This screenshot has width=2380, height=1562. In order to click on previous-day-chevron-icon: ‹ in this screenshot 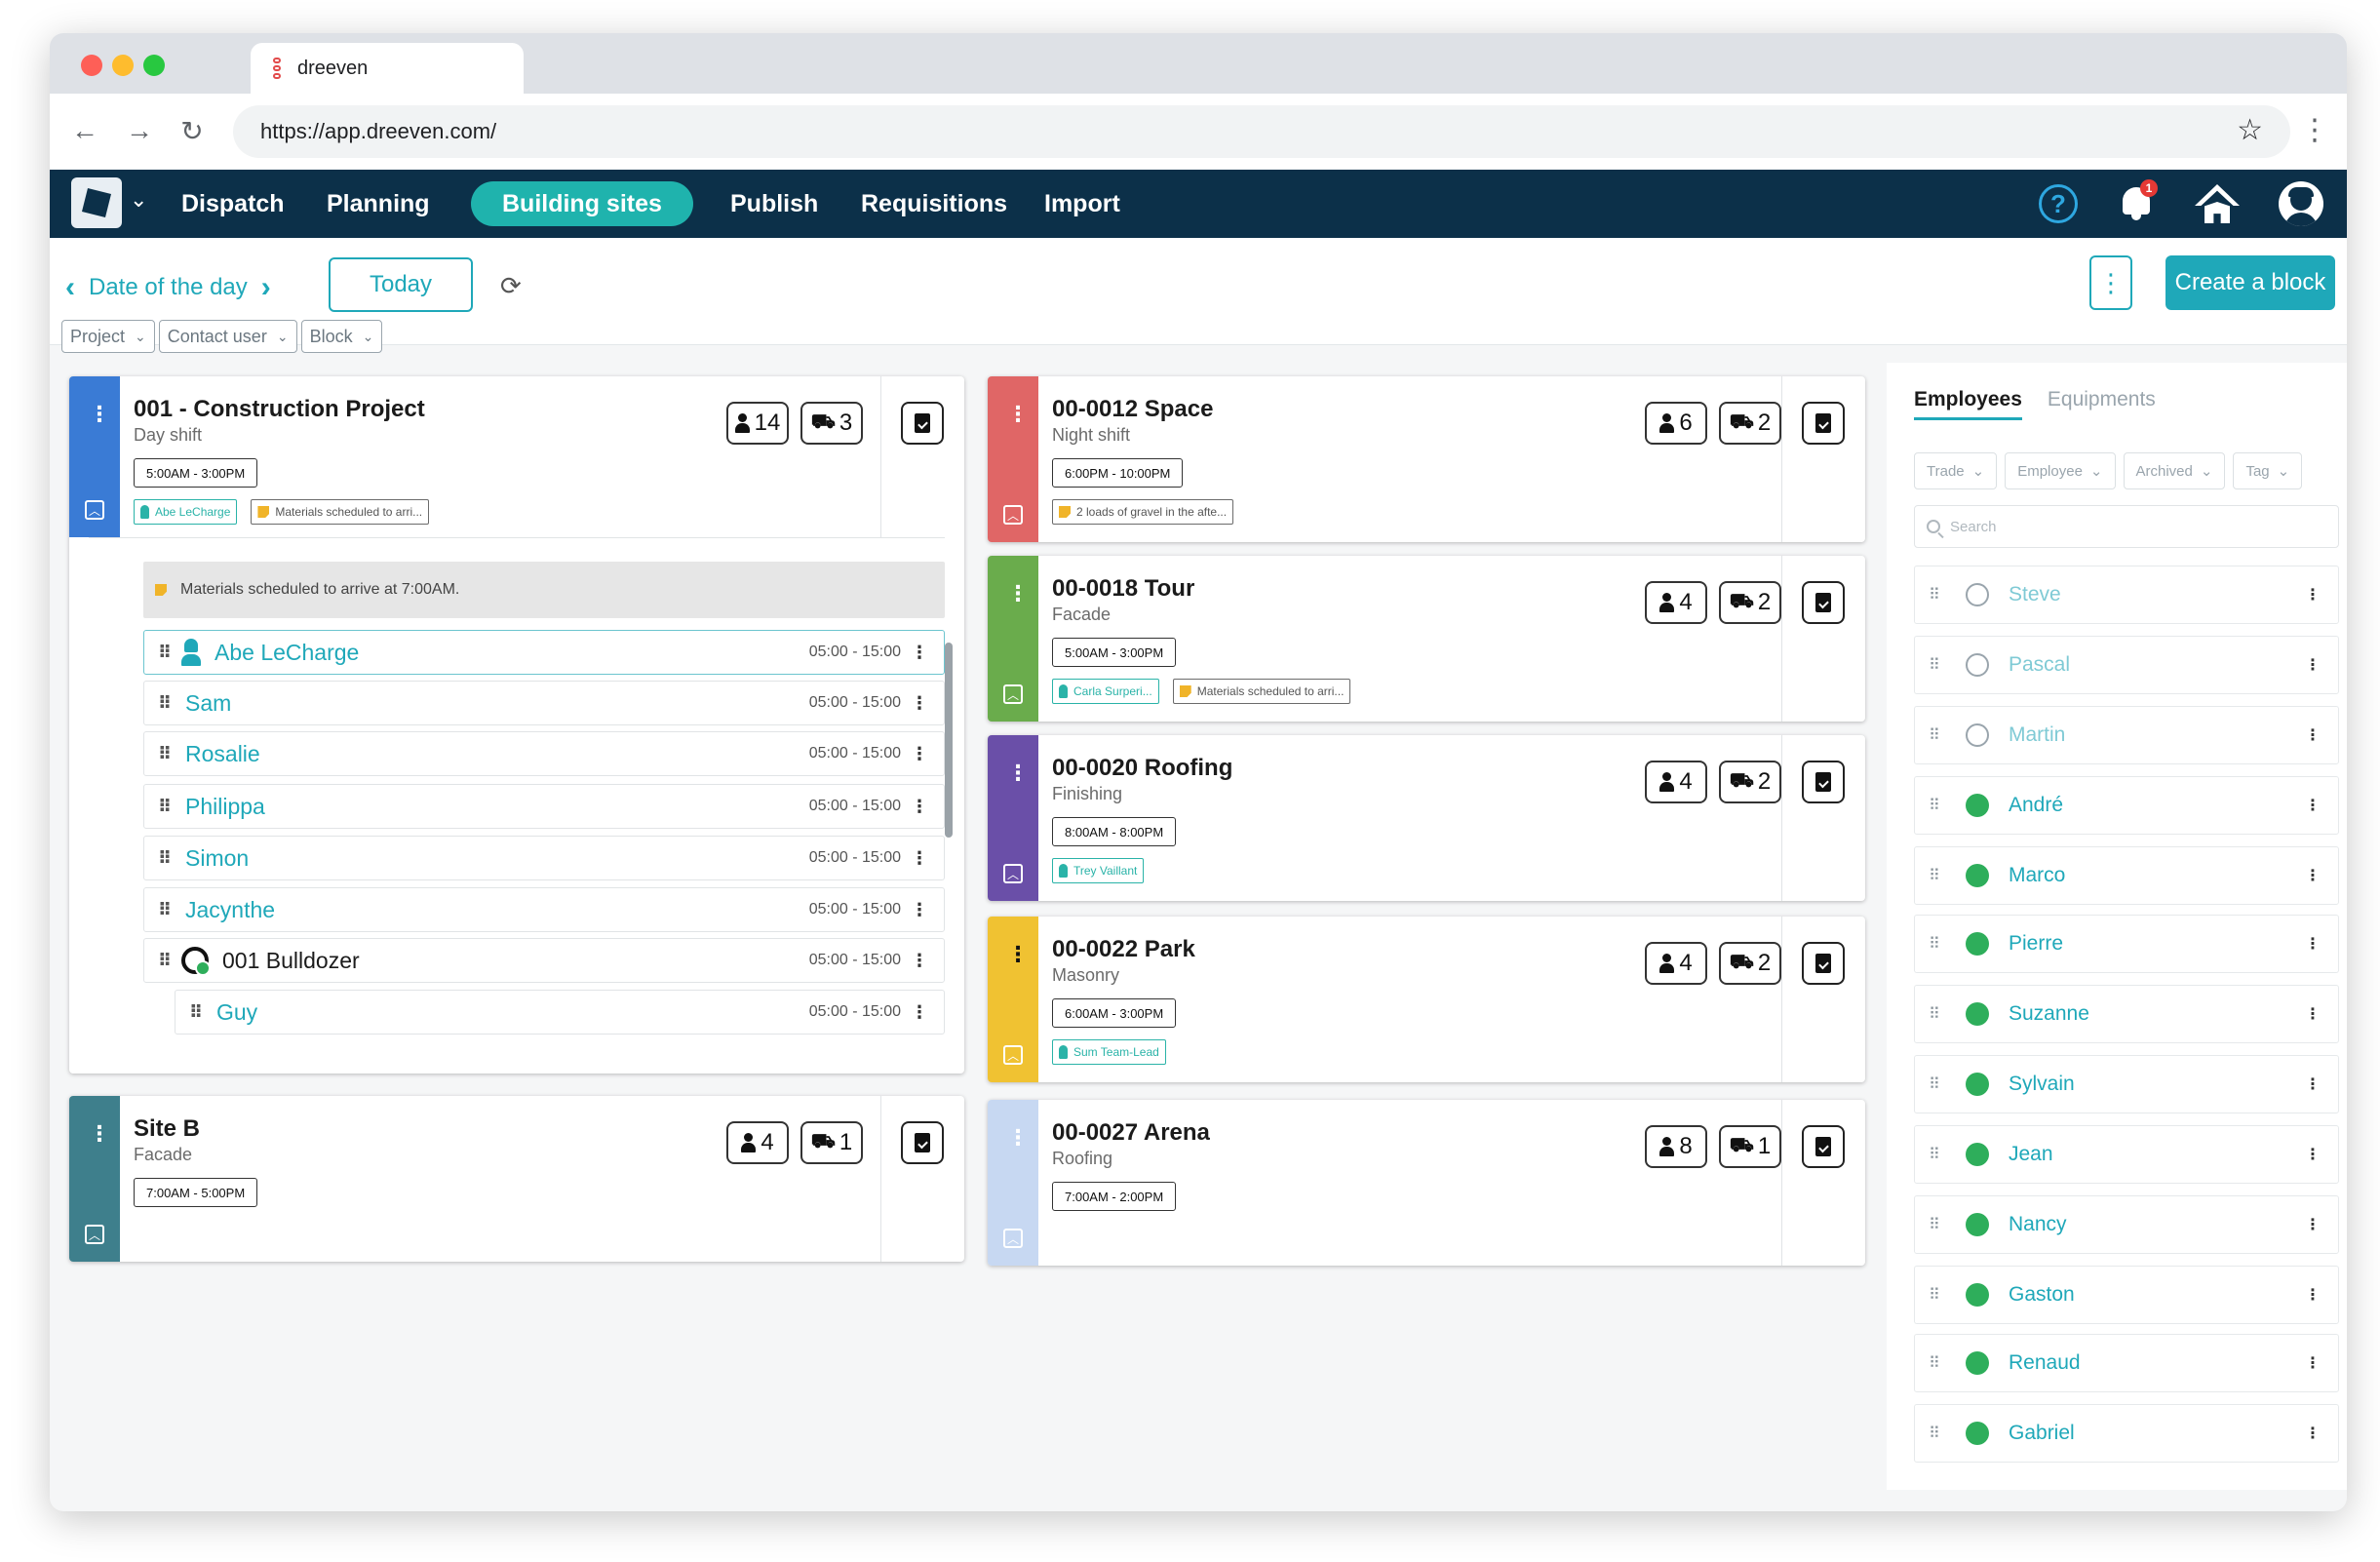, I will do `click(70, 287)`.